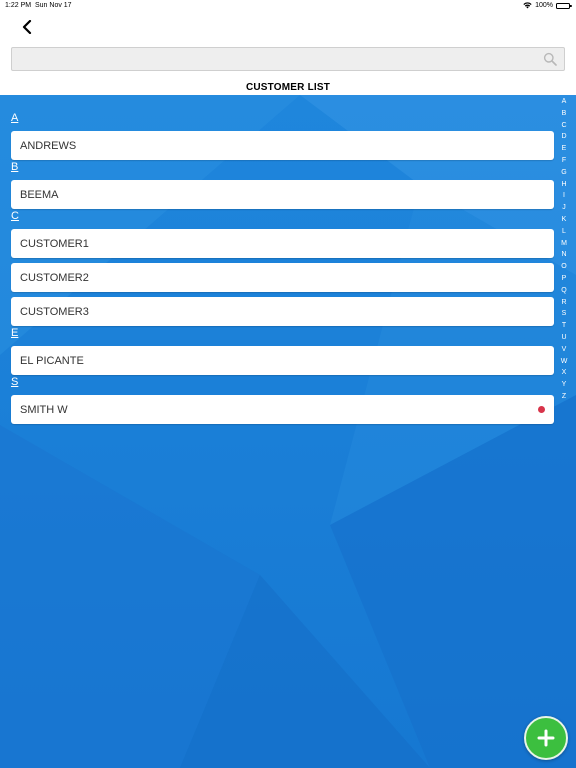 Image resolution: width=576 pixels, height=768 pixels. I want to click on search-input, so click(272, 59).